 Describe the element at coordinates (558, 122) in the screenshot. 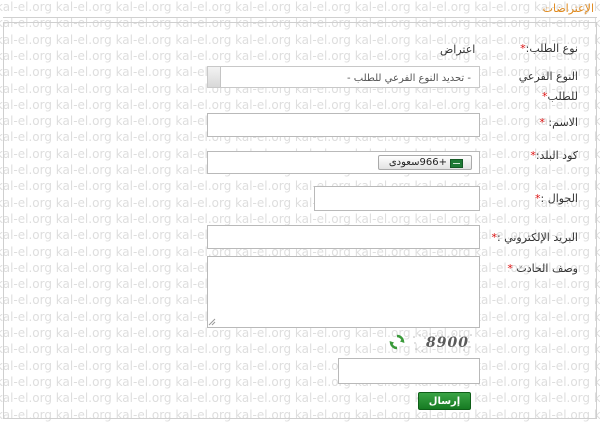

I see `name-label: الاسم: *` at that location.